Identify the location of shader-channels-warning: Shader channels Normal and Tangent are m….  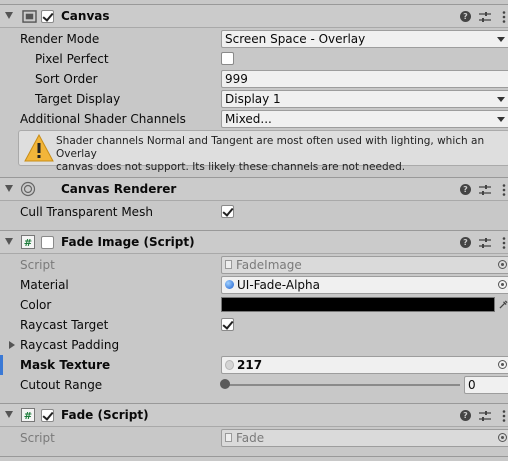
(263, 151).